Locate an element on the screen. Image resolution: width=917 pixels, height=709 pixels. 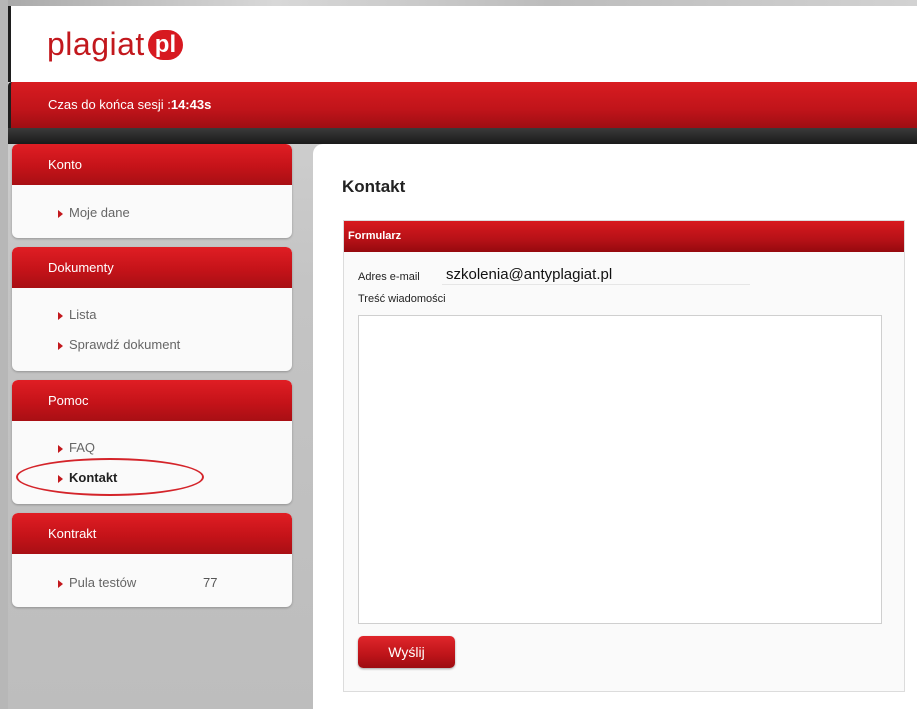
sidebar-item-label: Lista is located at coordinates (83, 314).